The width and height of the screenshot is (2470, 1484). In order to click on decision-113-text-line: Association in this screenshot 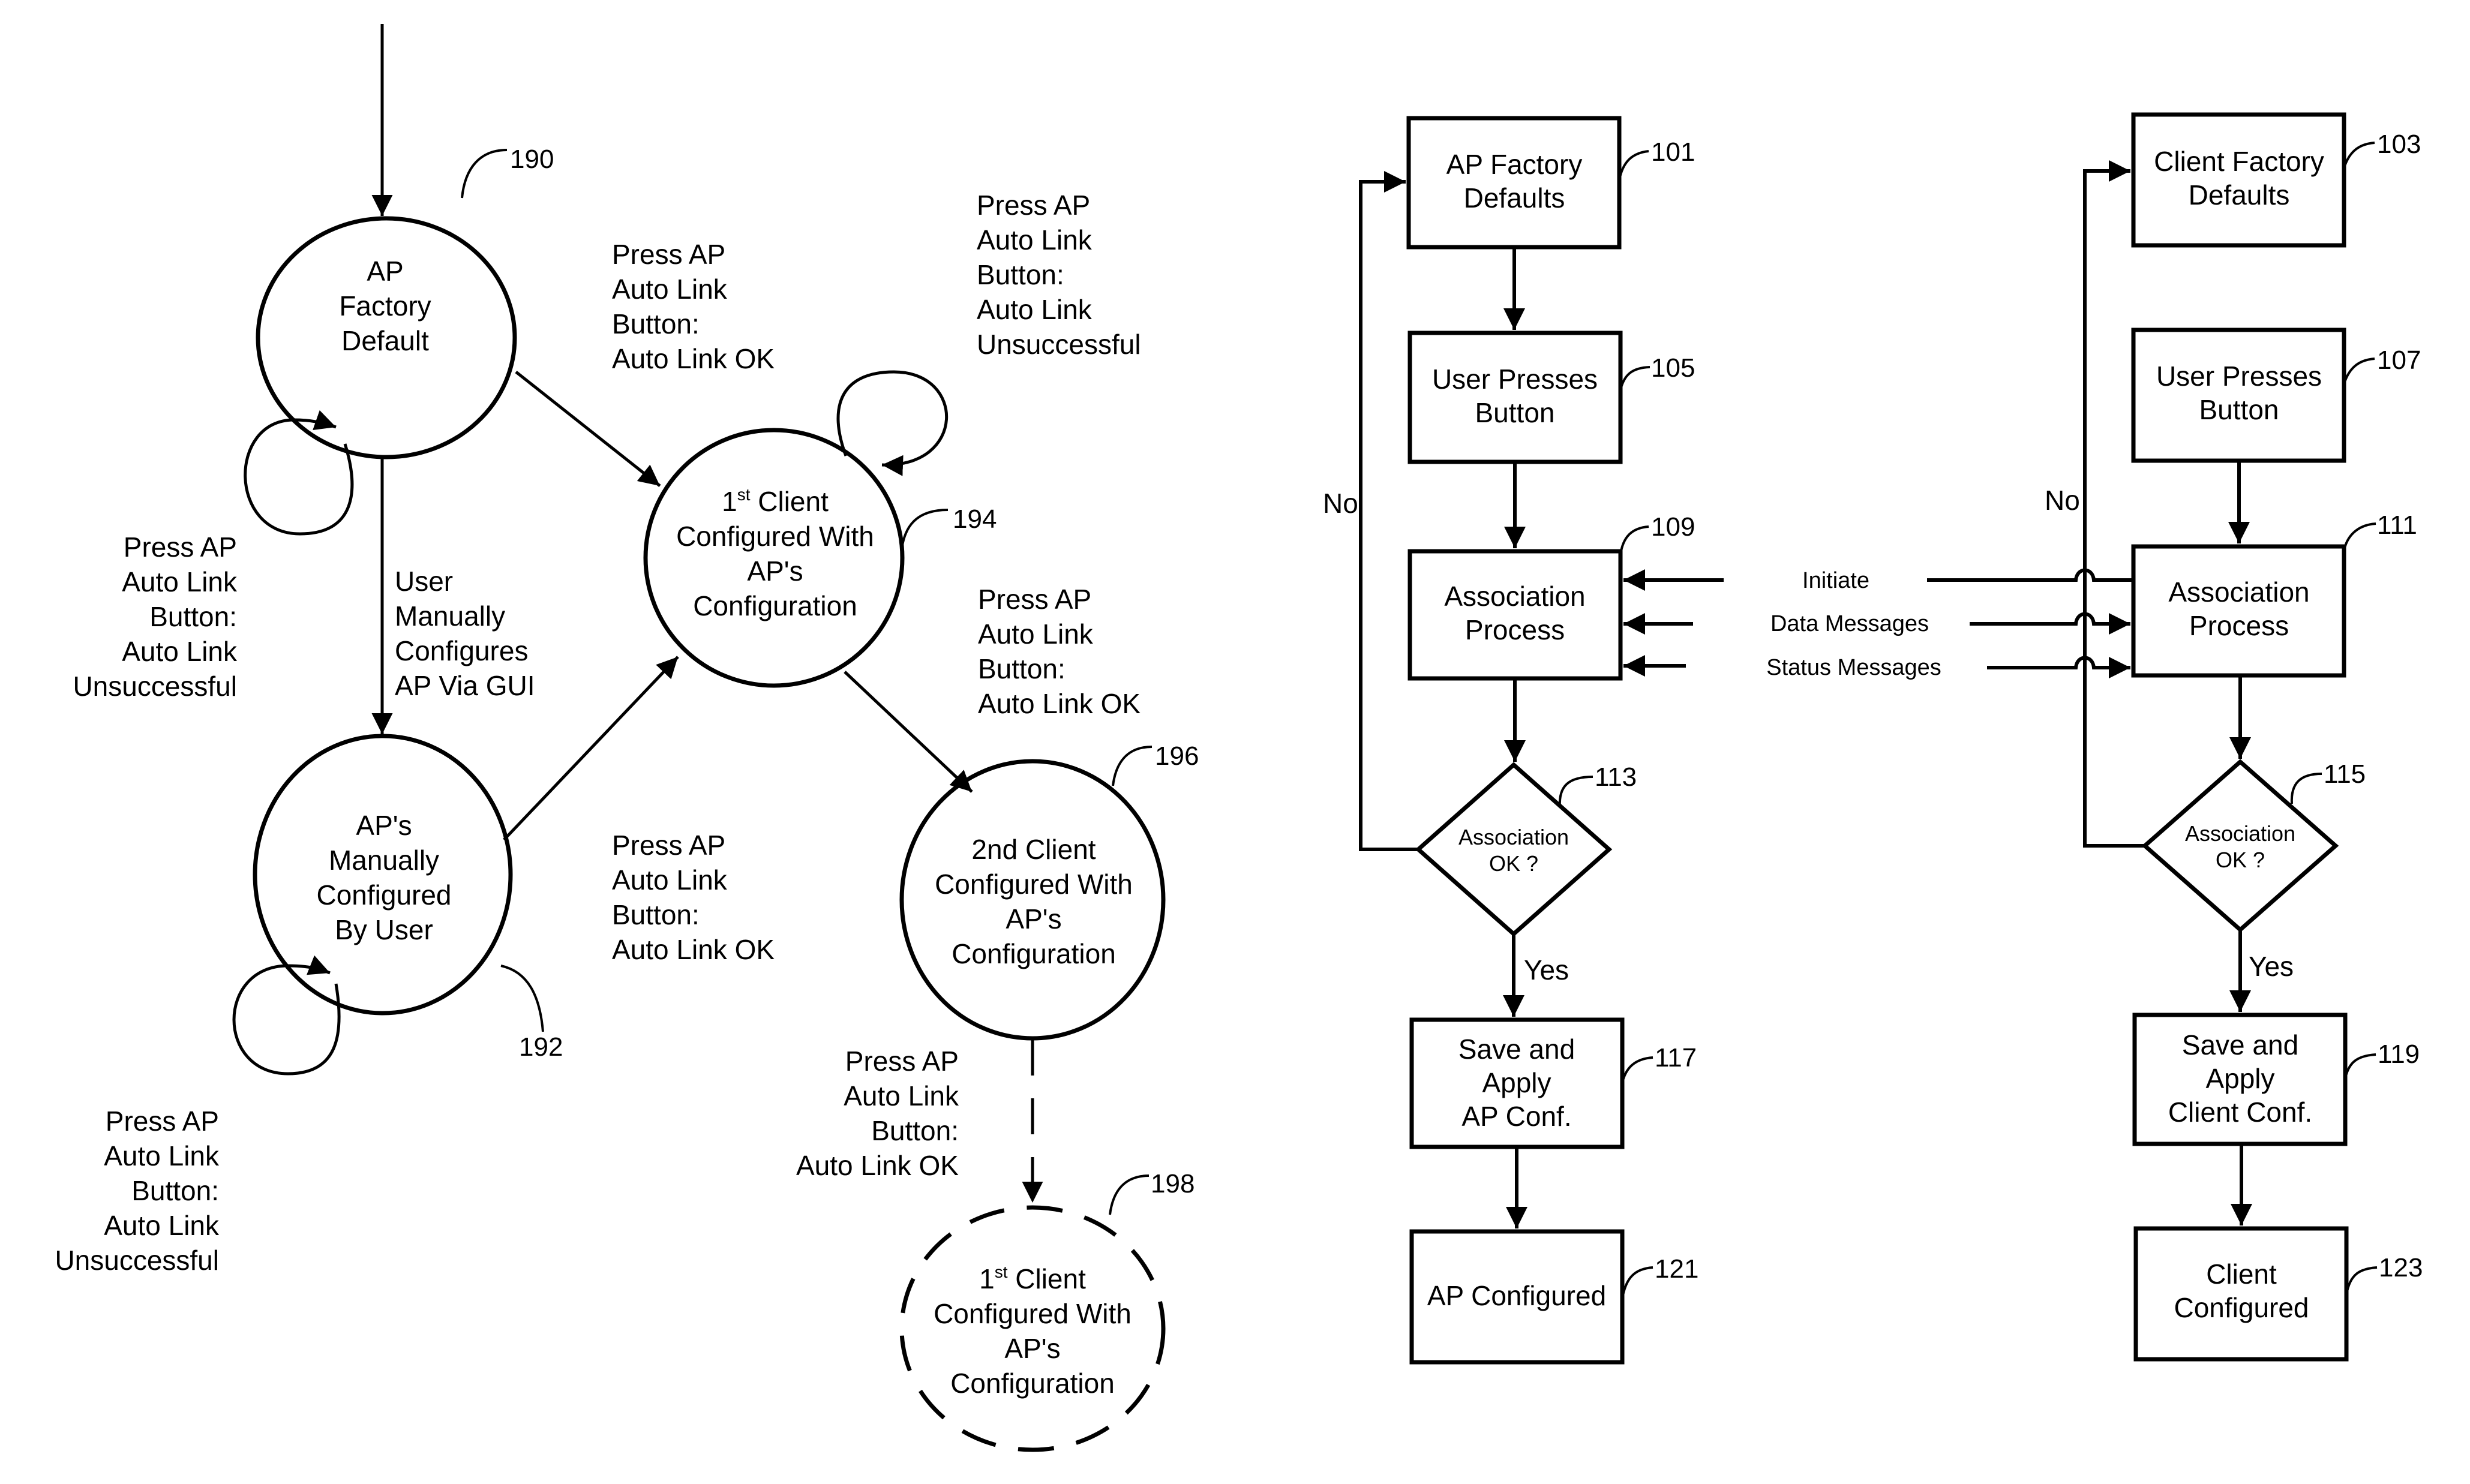, I will do `click(1514, 837)`.